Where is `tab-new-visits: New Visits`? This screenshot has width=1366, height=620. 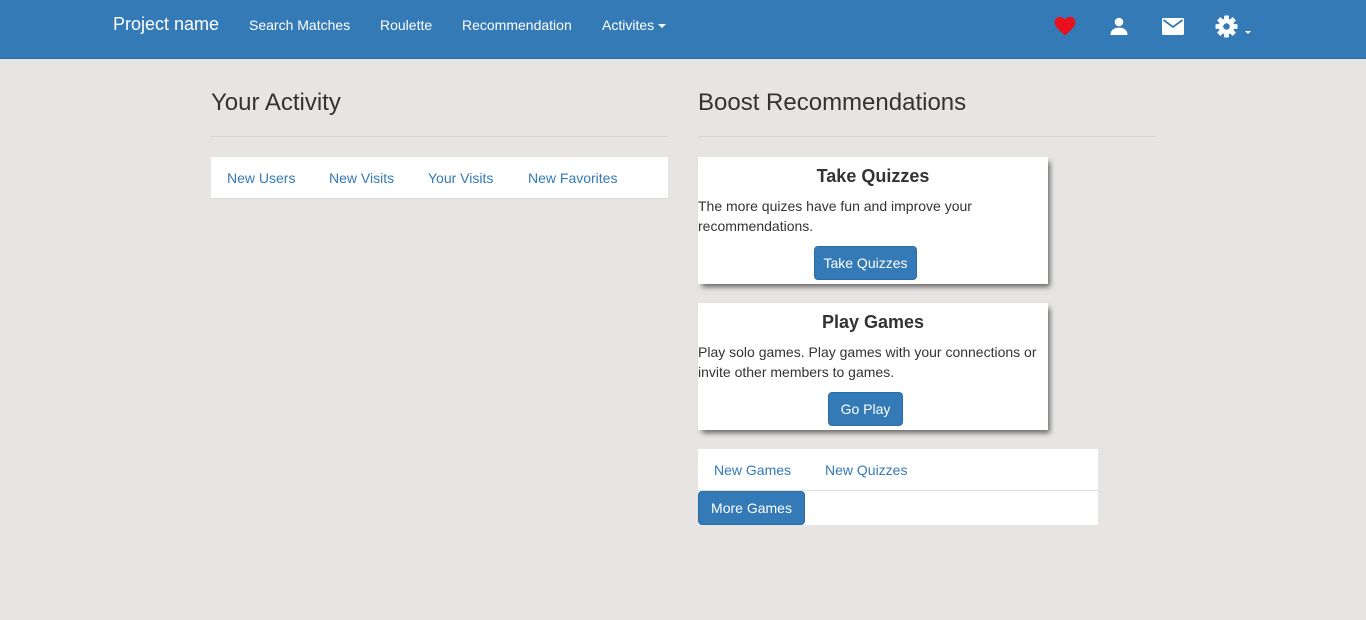
tab-new-visits: New Visits is located at coordinates (361, 178).